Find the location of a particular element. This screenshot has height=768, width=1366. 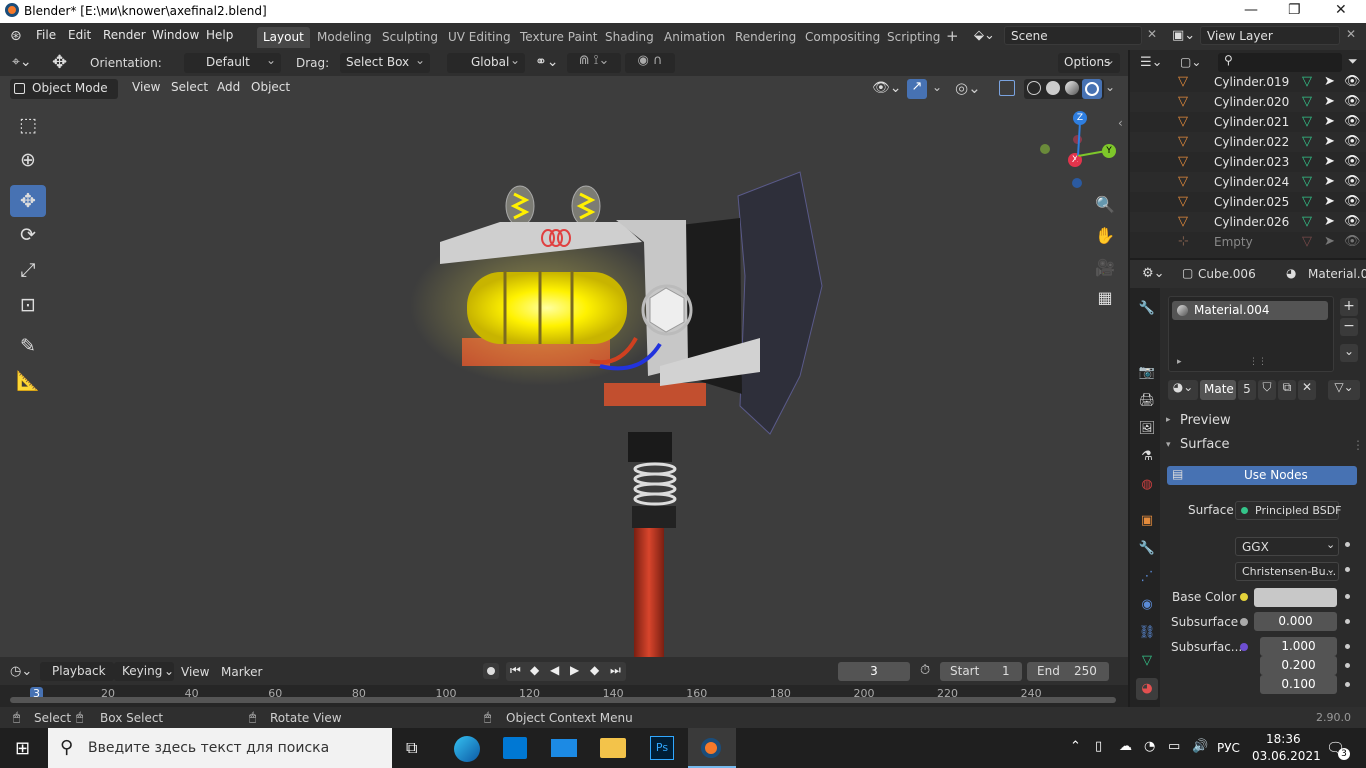

outliner-row: ▽ Cylinder.024 ▽ ➤ 👁 is located at coordinates (1248, 182).